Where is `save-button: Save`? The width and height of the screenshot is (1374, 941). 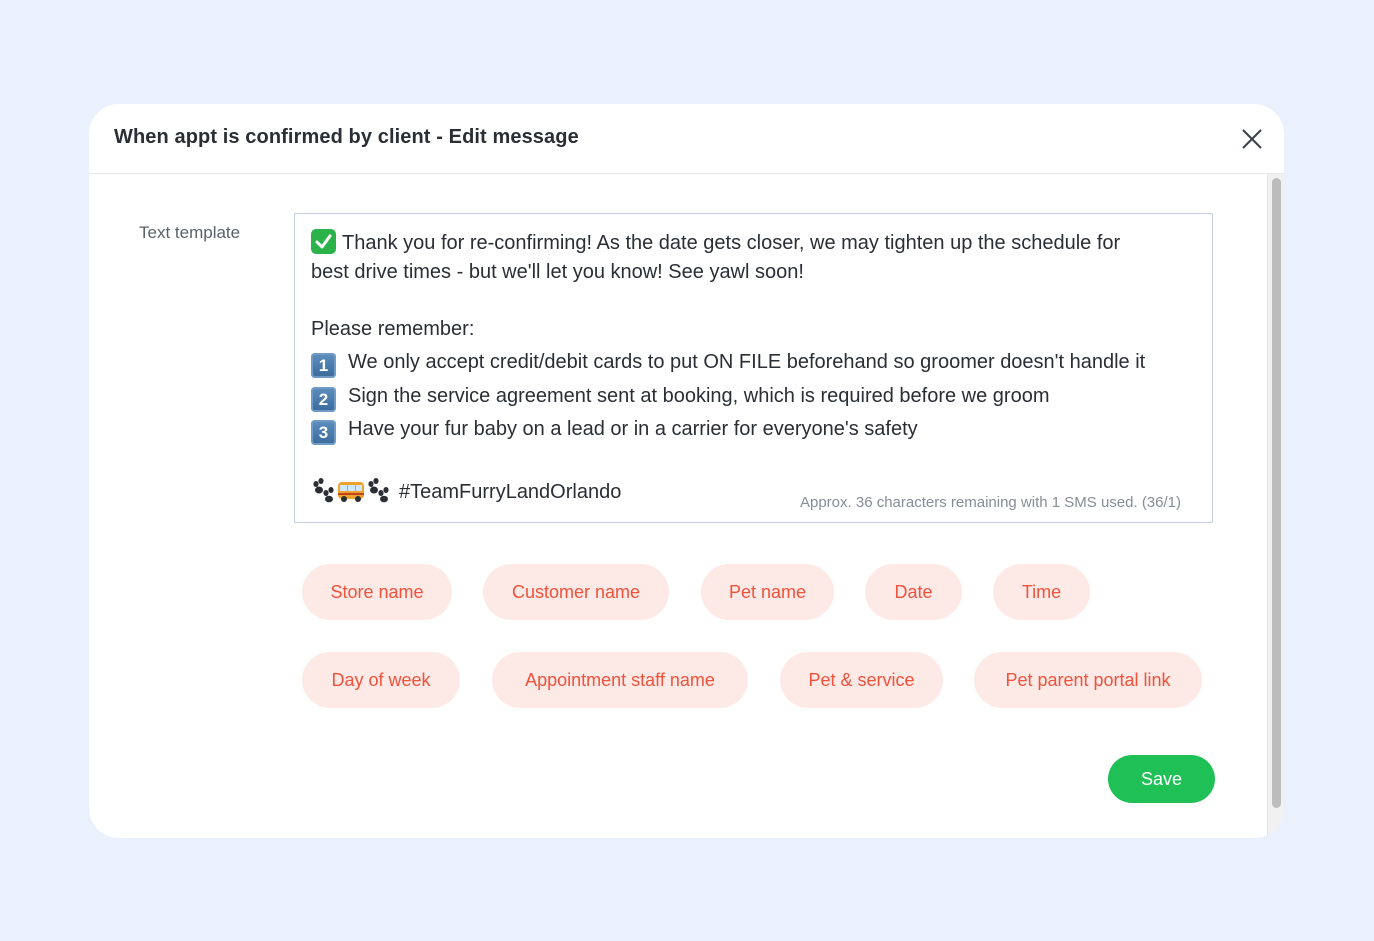 save-button: Save is located at coordinates (1161, 779).